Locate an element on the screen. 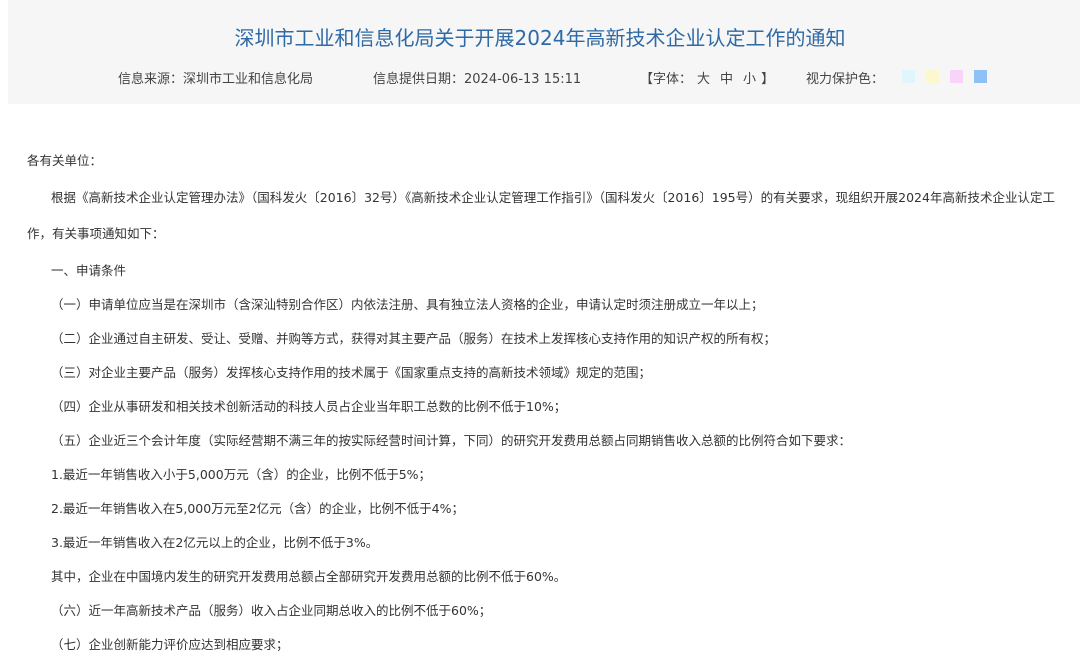 The height and width of the screenshot is (665, 1080). font-size-selector: 【字体： 大中小】 is located at coordinates (707, 80).